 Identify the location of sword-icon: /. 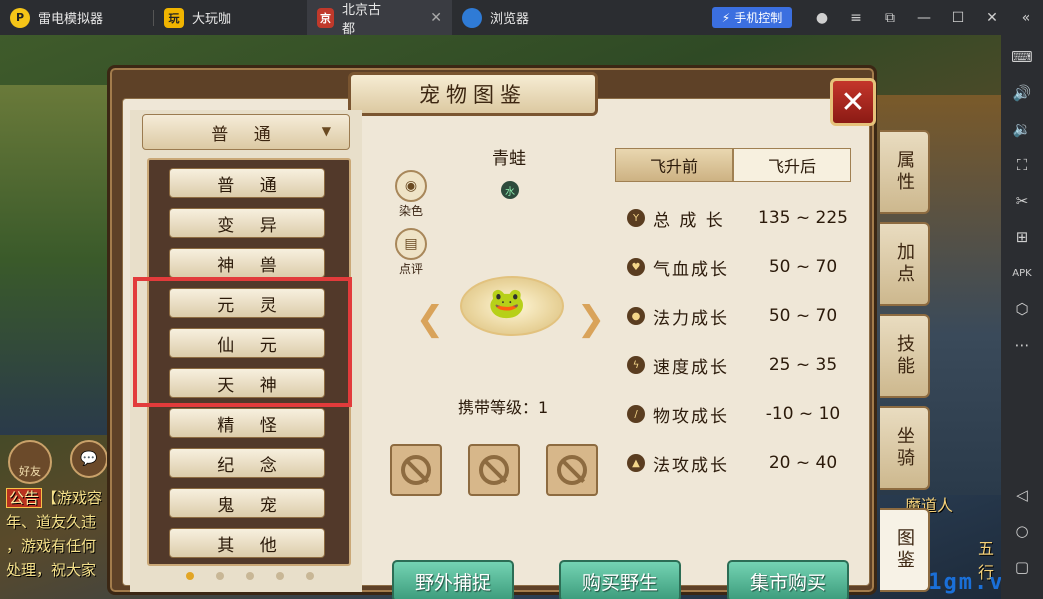
(636, 414).